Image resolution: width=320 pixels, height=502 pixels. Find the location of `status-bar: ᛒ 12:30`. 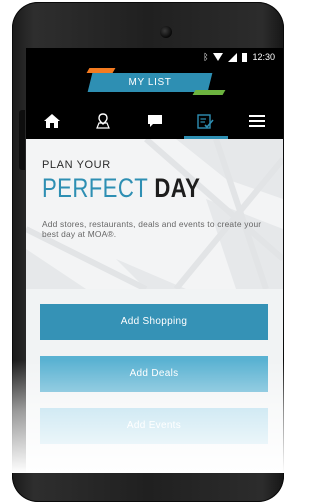

status-bar: ᛒ 12:30 is located at coordinates (154, 57).